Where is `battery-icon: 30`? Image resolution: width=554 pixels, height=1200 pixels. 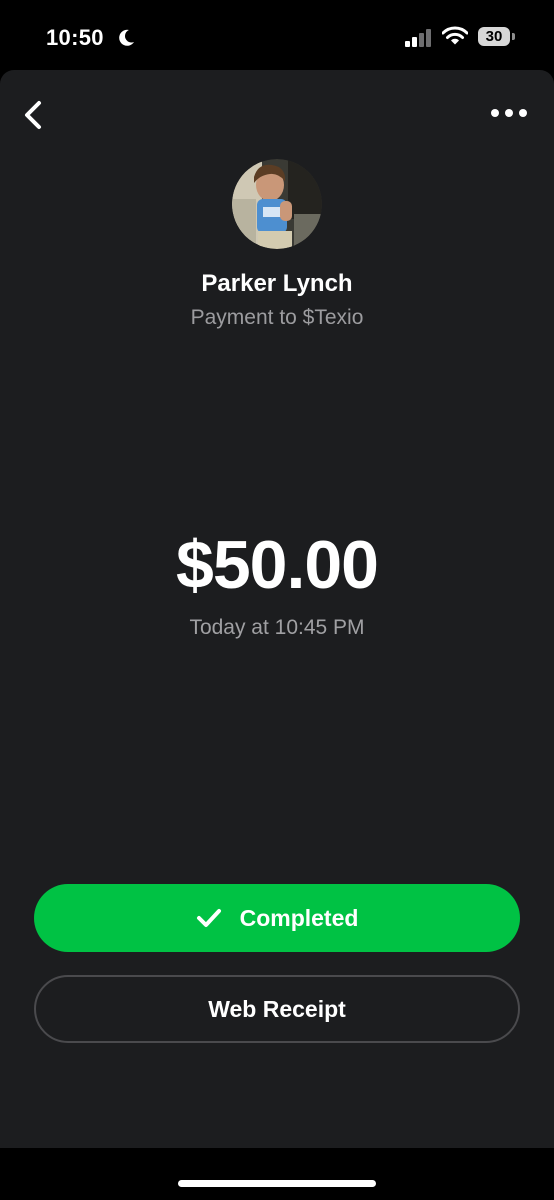
battery-icon: 30 is located at coordinates (494, 36).